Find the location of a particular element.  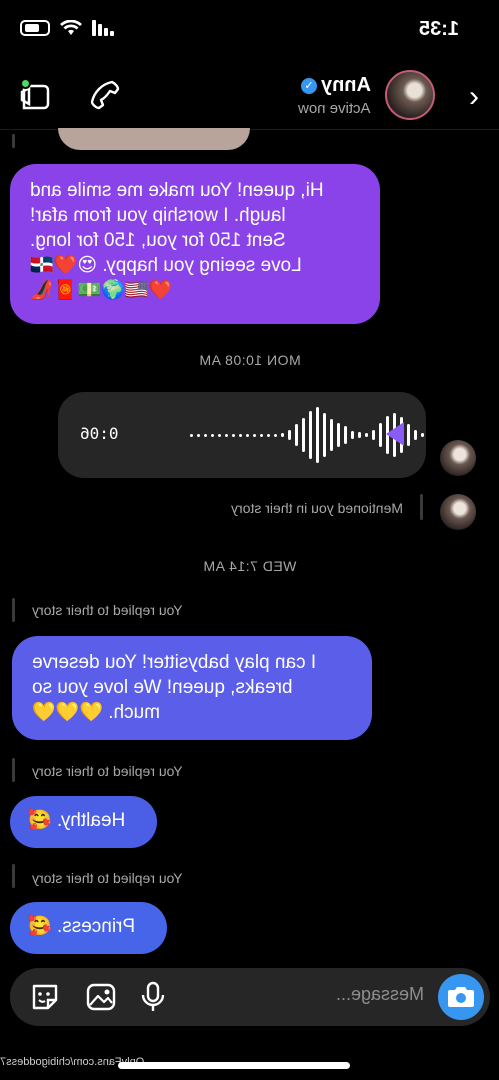

timestamp: MON 10:08 AM is located at coordinates (249, 360).